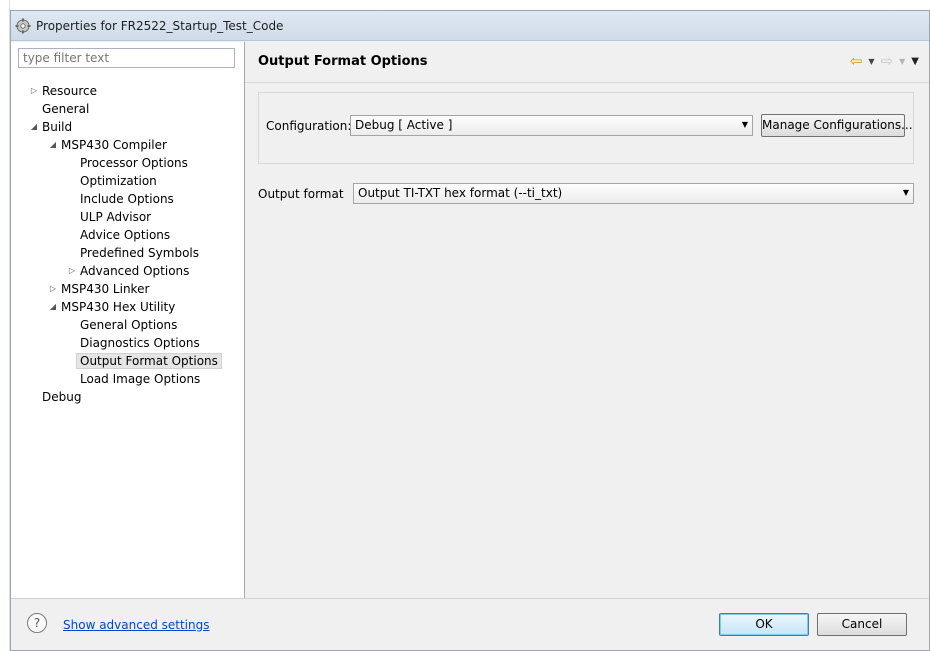 This screenshot has width=930, height=651. What do you see at coordinates (871, 61) in the screenshot?
I see `back-history-dropdown-icon: ▼` at bounding box center [871, 61].